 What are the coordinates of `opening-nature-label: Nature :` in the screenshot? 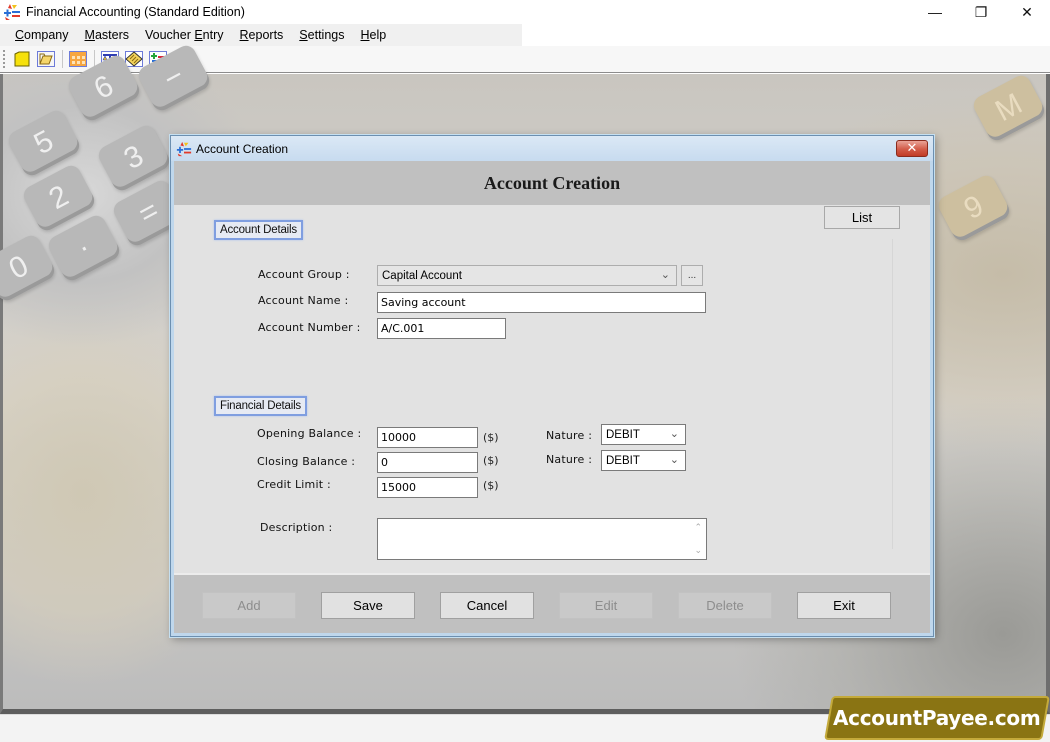 It's located at (569, 435).